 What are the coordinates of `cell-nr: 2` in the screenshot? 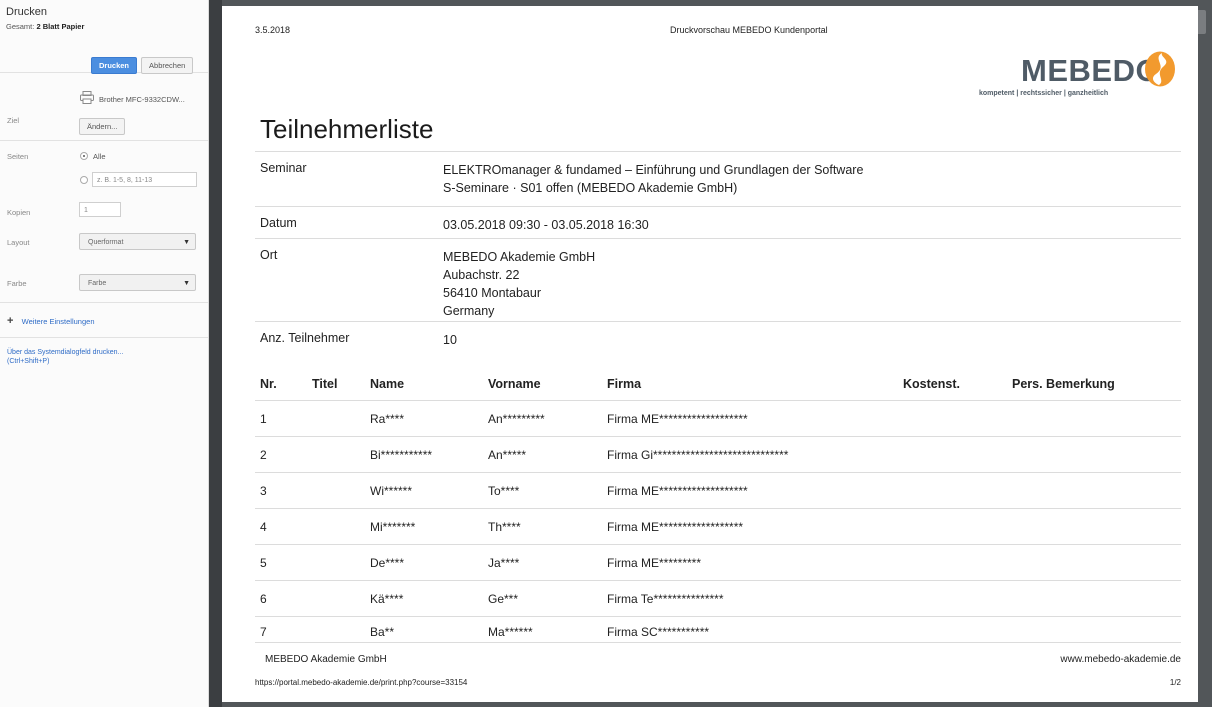 It's located at (263, 455).